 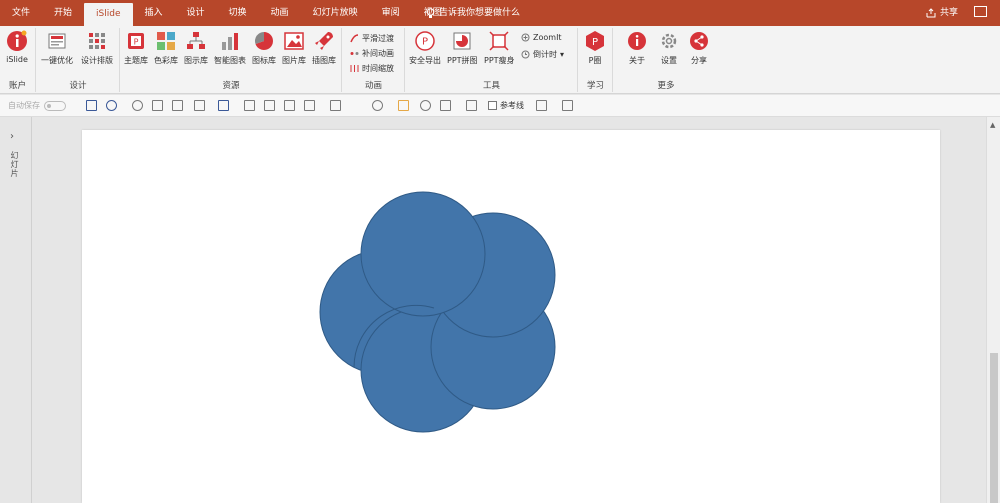 I want to click on vertical-scrollbar: ▲, so click(x=993, y=310).